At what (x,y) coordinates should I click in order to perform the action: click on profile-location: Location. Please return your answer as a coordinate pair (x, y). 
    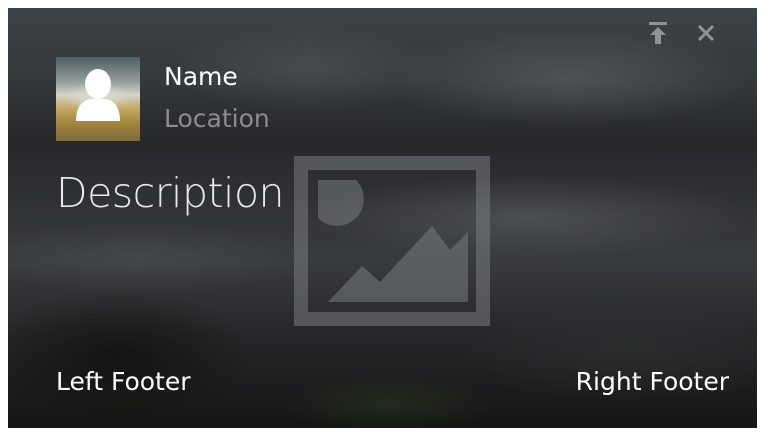
    Looking at the image, I should click on (217, 118).